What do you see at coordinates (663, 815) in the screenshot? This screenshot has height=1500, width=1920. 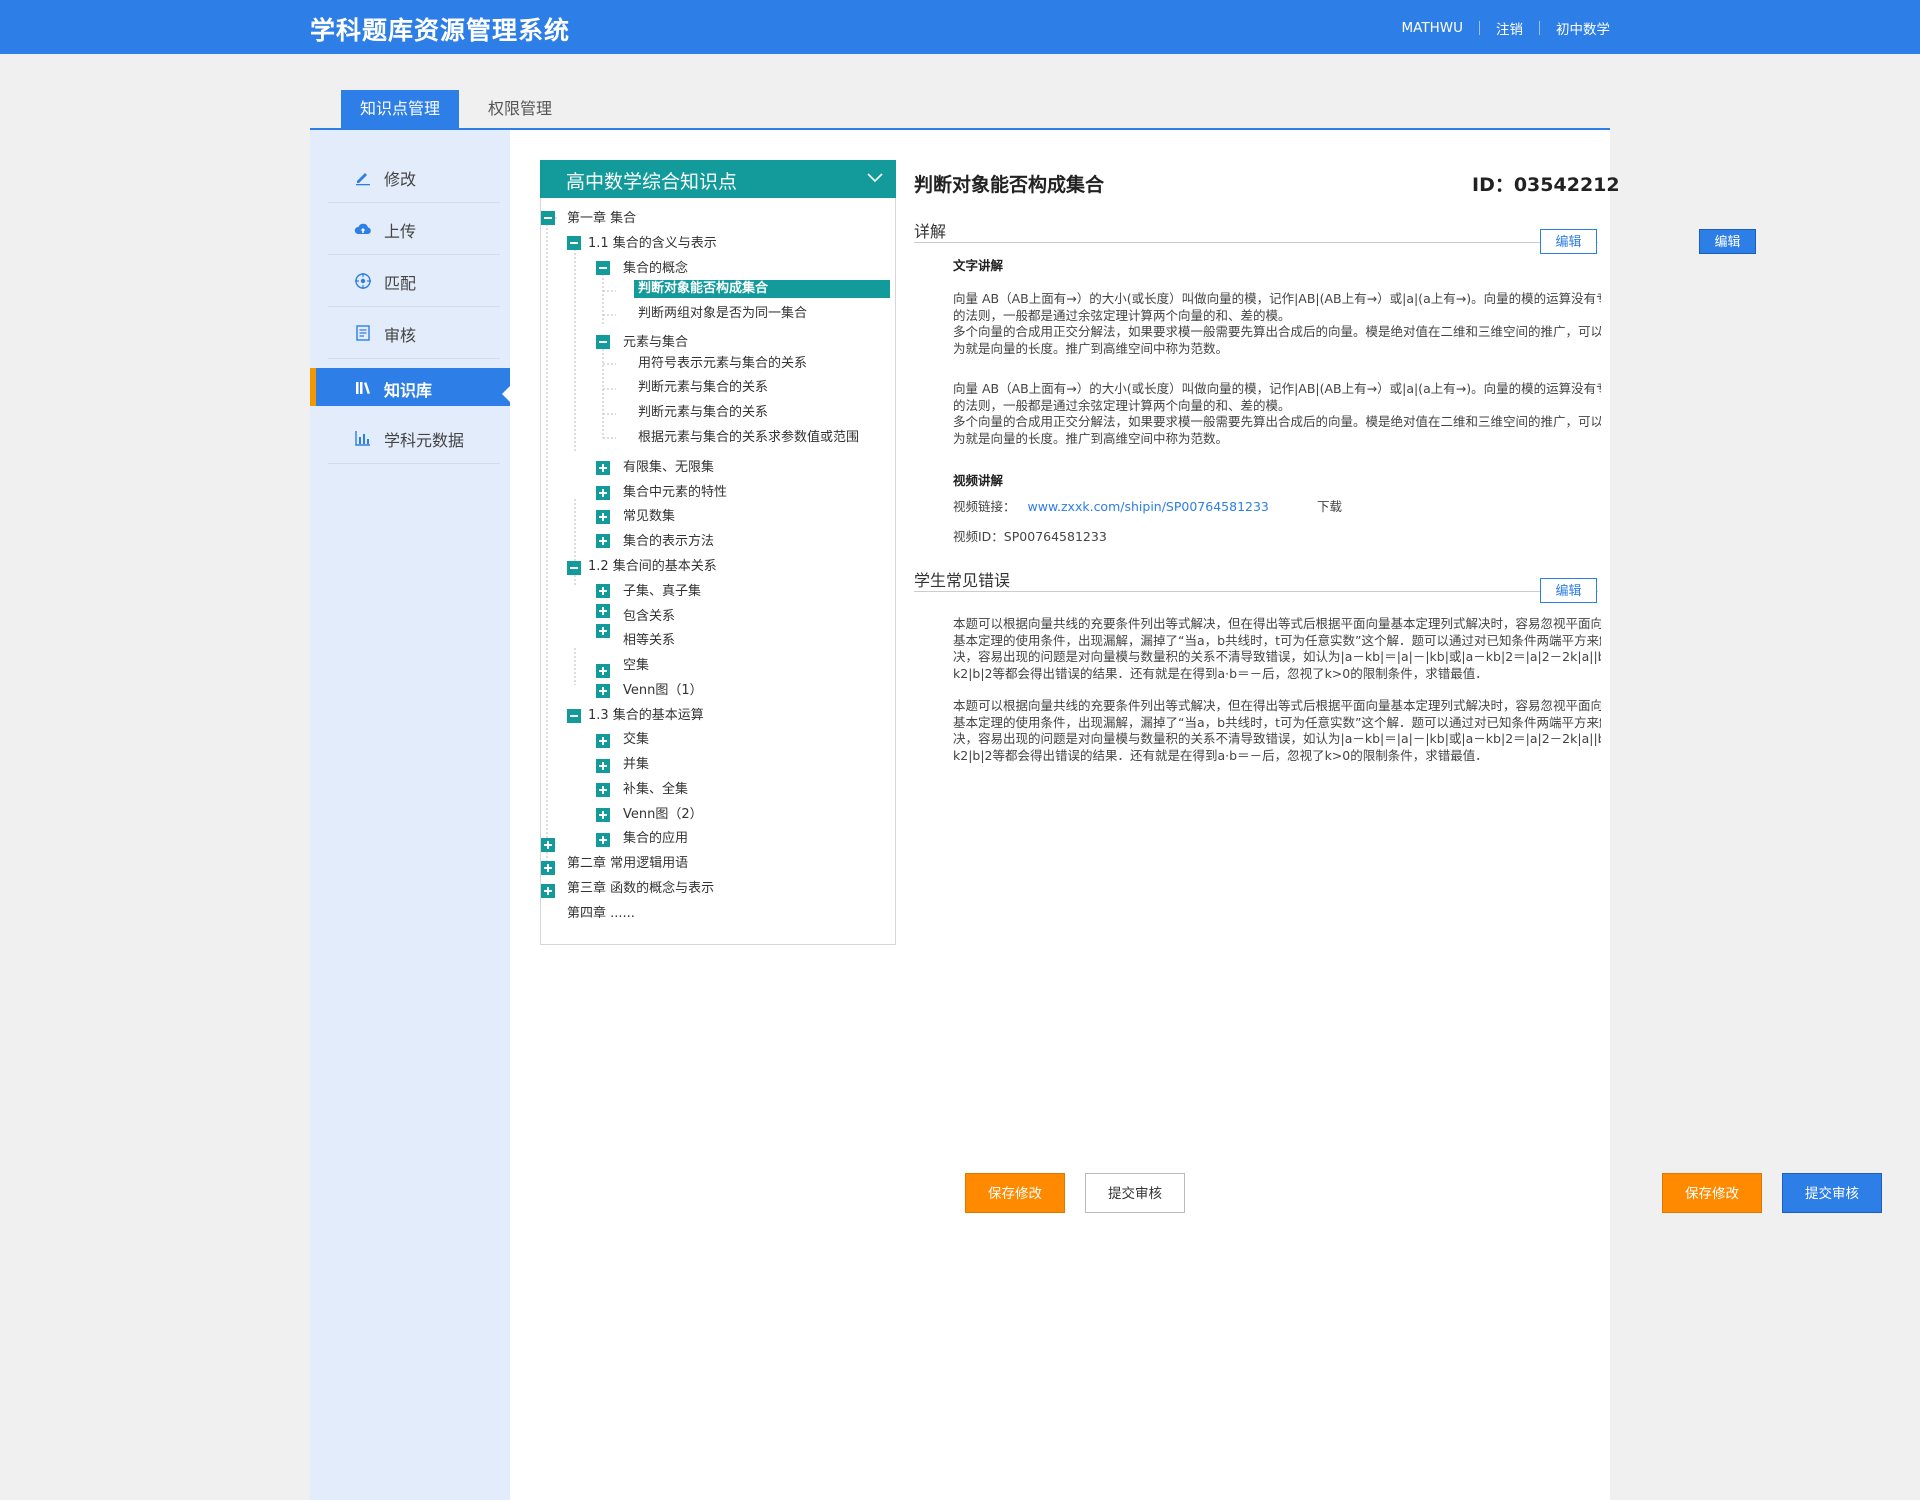 I see `tree-node: Venn图（2）` at bounding box center [663, 815].